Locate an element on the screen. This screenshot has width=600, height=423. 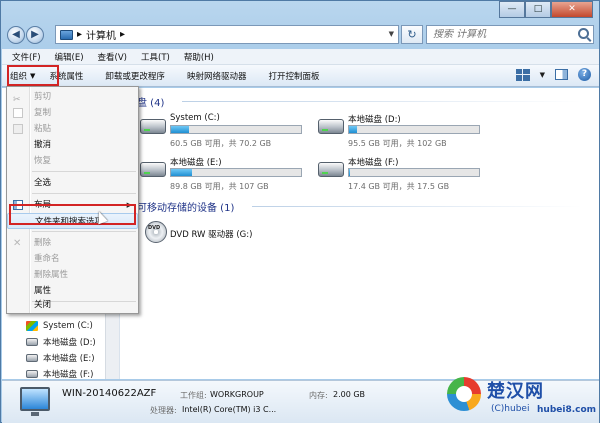
windows-drive-icon is located at coordinates (32, 326).